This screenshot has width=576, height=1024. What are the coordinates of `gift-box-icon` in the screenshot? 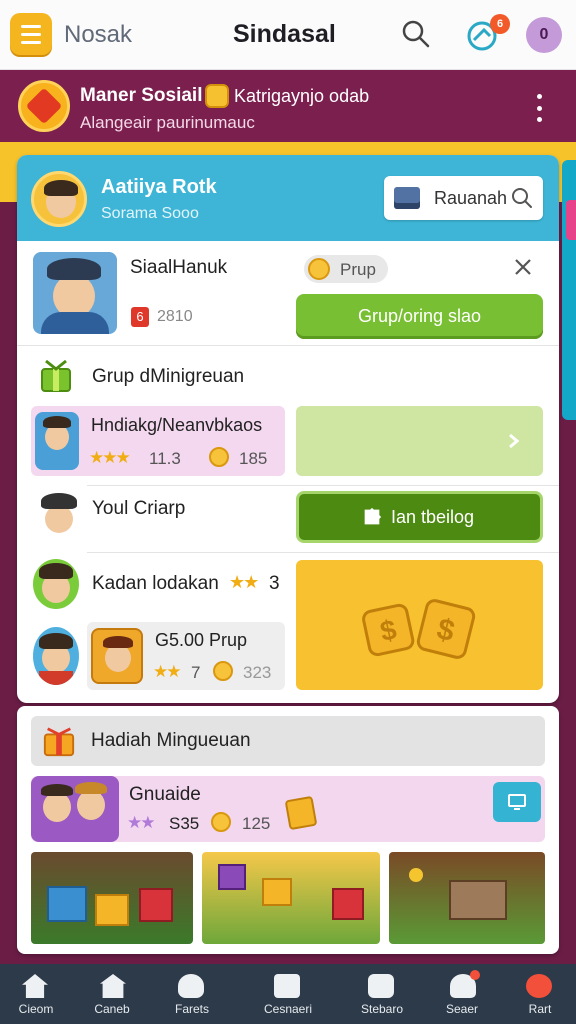 It's located at (301, 813).